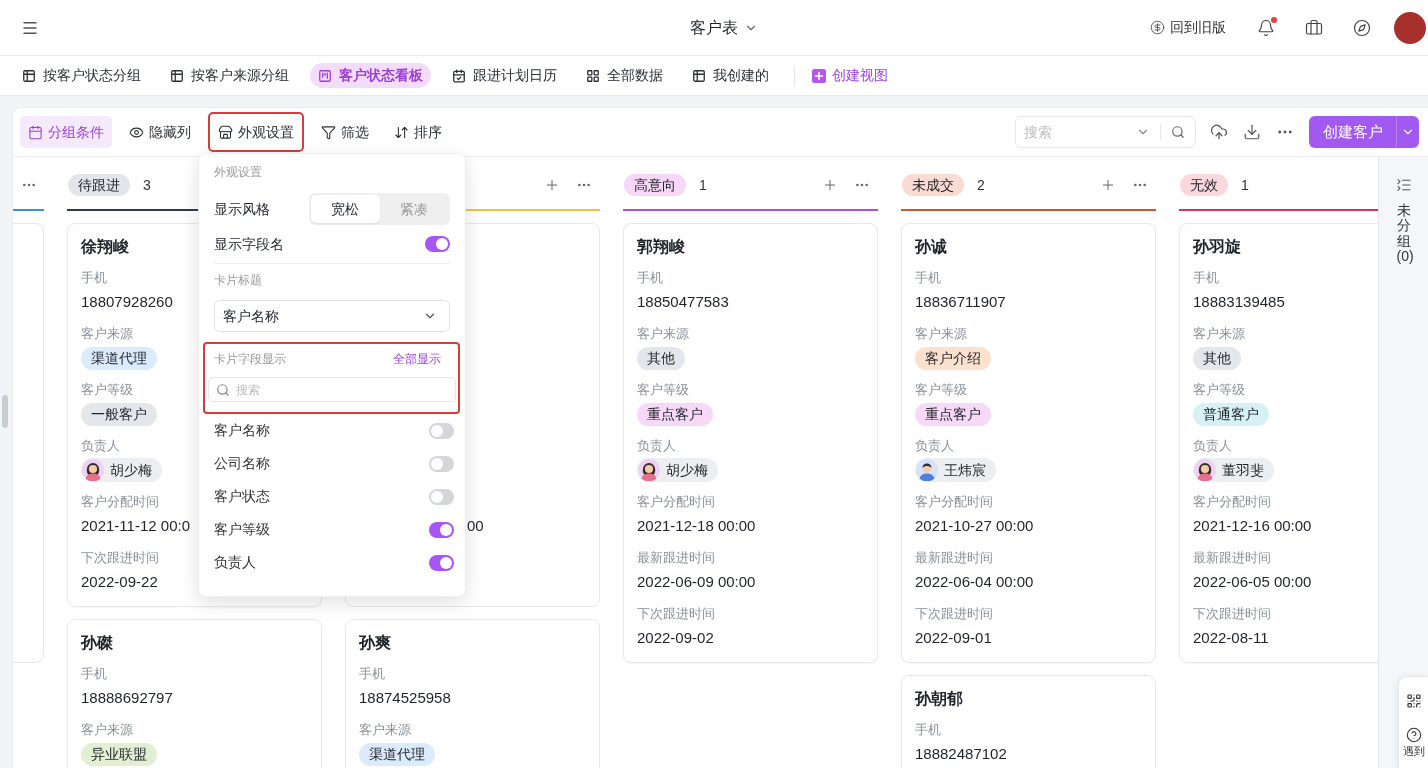 Image resolution: width=1428 pixels, height=768 pixels. Describe the element at coordinates (939, 699) in the screenshot. I see `card-title: 孙朝郁` at that location.